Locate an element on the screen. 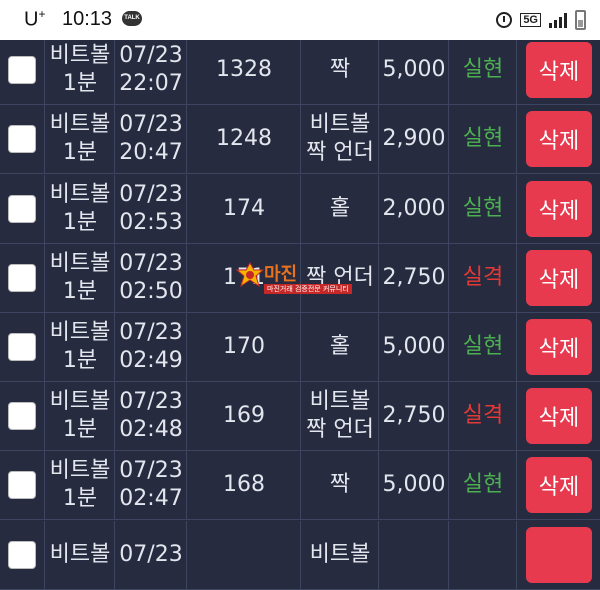  pick-line-1: 홀 is located at coordinates (340, 346).